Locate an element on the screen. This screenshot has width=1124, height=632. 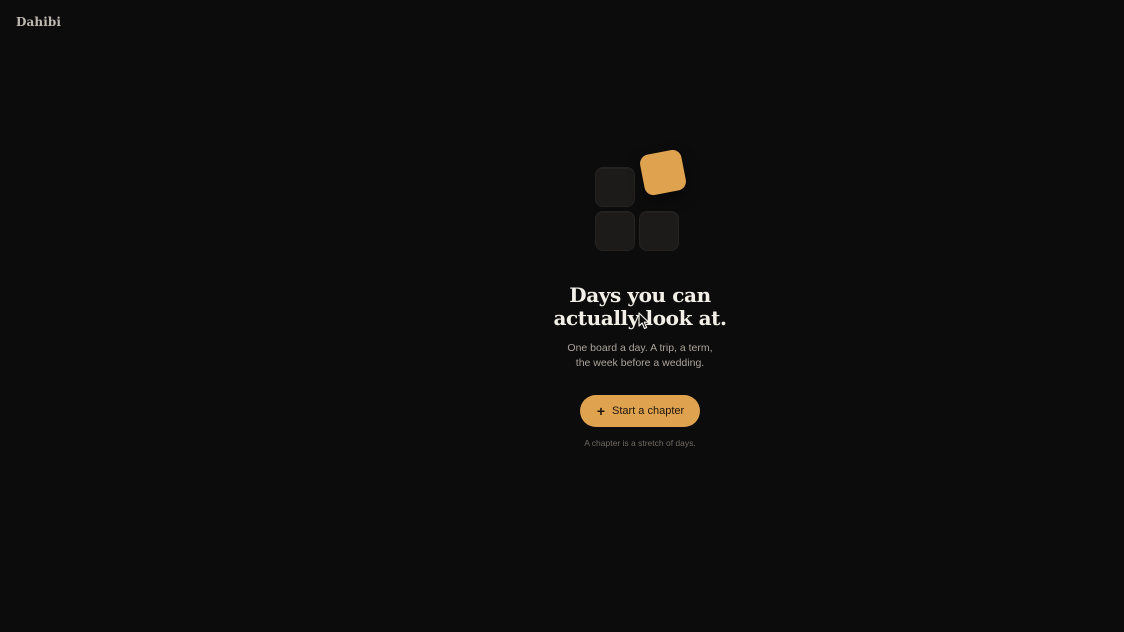
tile-bottom-right is located at coordinates (659, 231).